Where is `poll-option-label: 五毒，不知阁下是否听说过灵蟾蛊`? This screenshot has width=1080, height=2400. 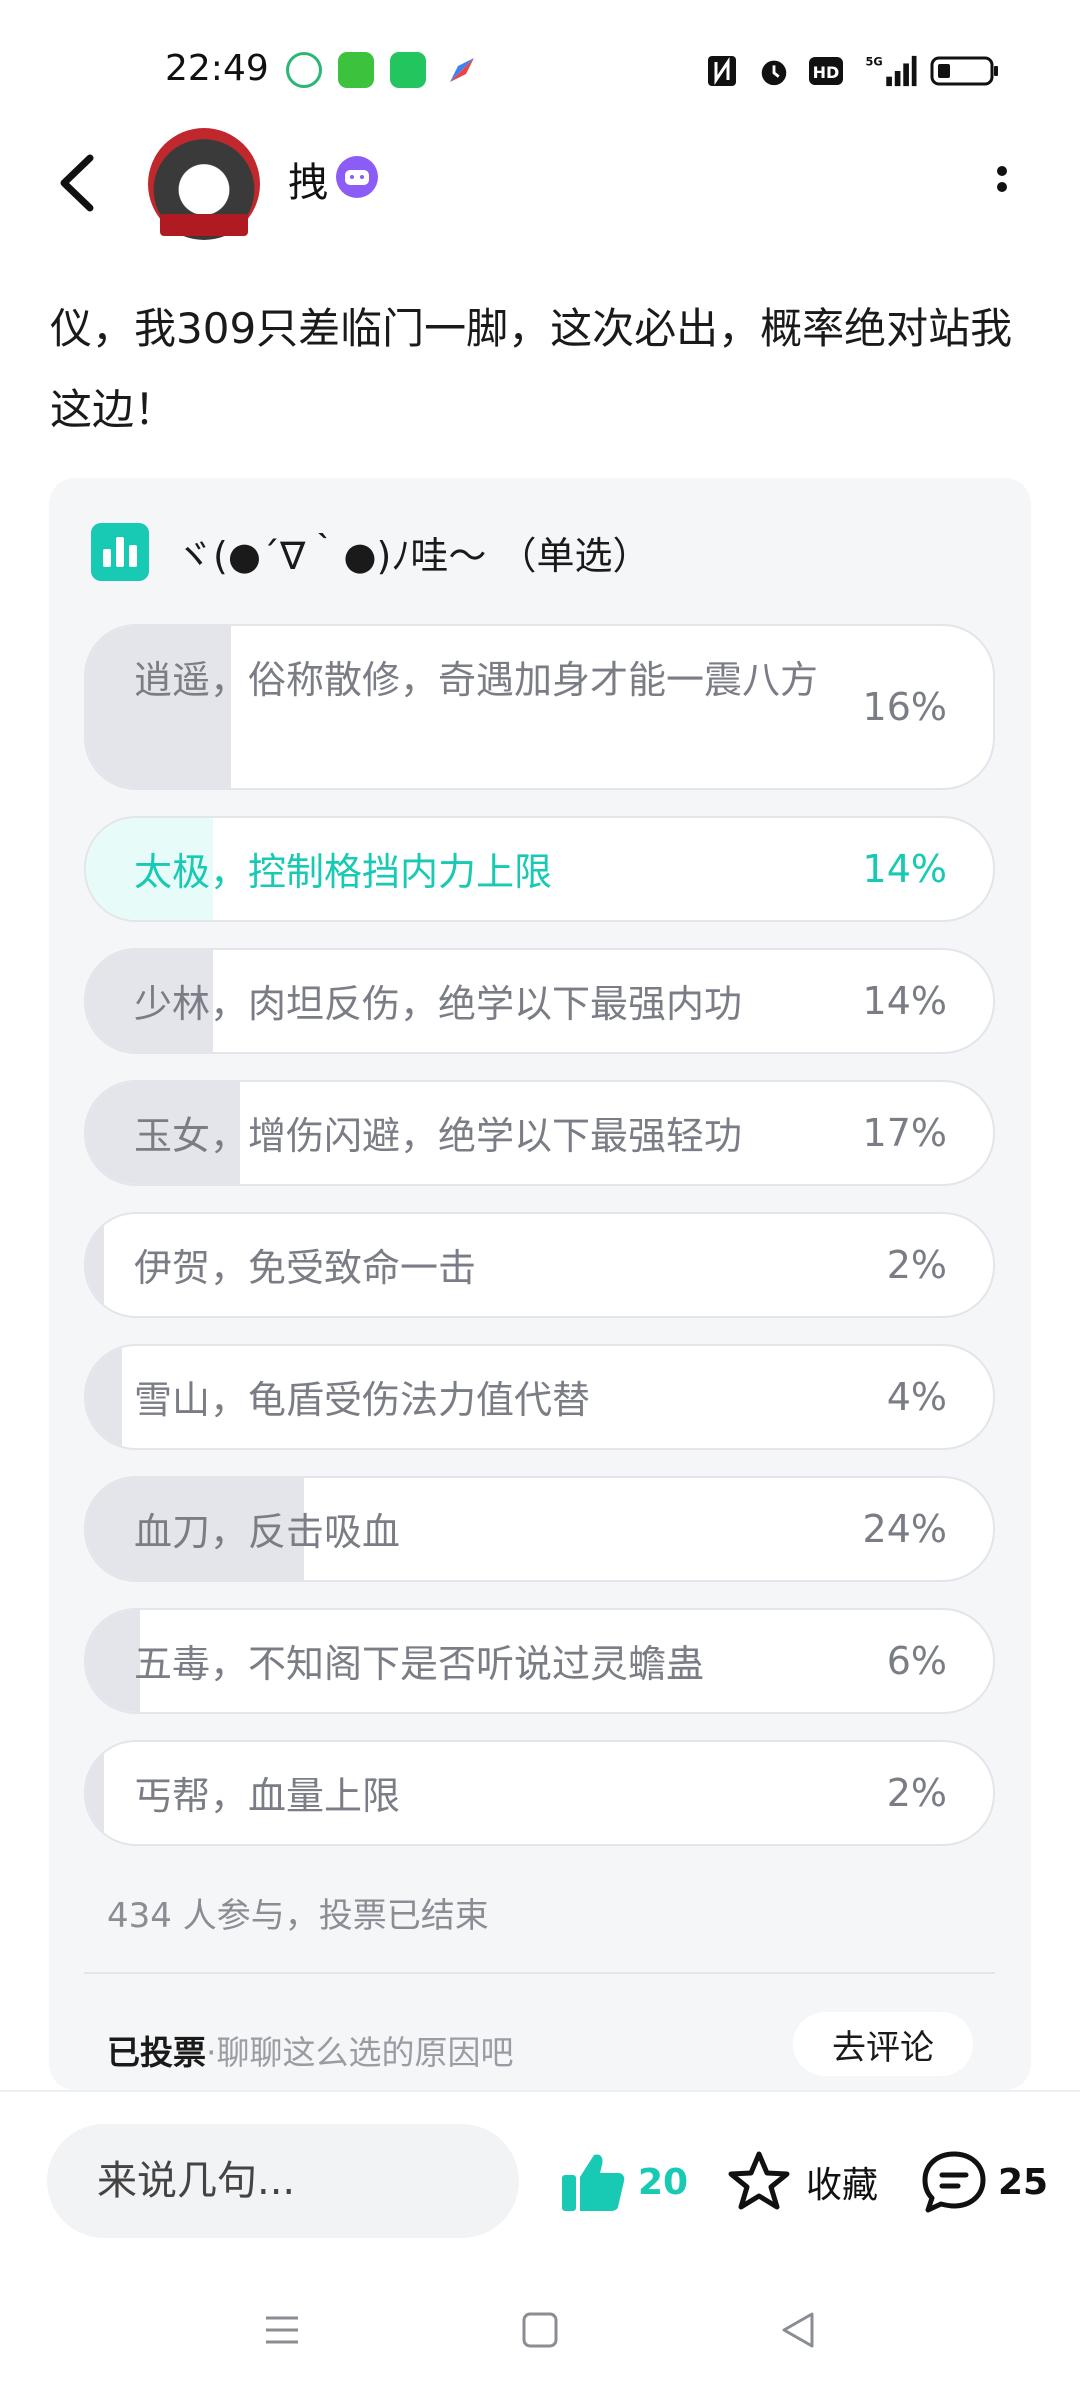
poll-option-label: 五毒，不知阁下是否听说过灵蟾蛊 is located at coordinates (419, 1664).